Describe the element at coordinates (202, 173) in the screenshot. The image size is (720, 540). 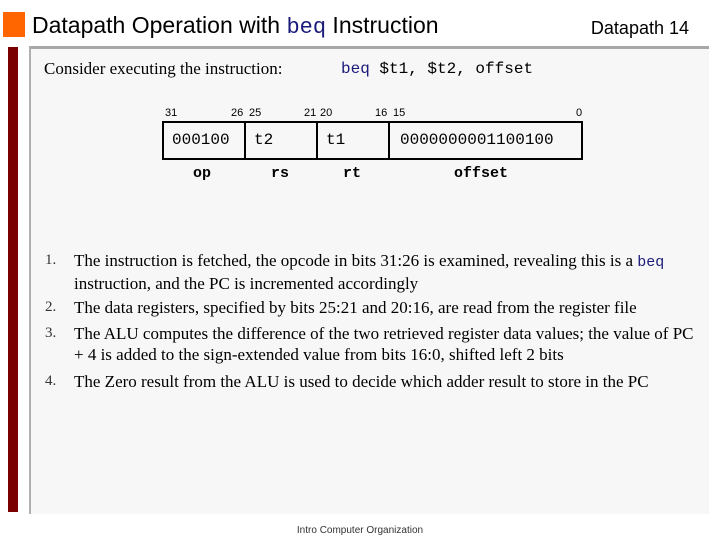
I see `field-op-label: op` at that location.